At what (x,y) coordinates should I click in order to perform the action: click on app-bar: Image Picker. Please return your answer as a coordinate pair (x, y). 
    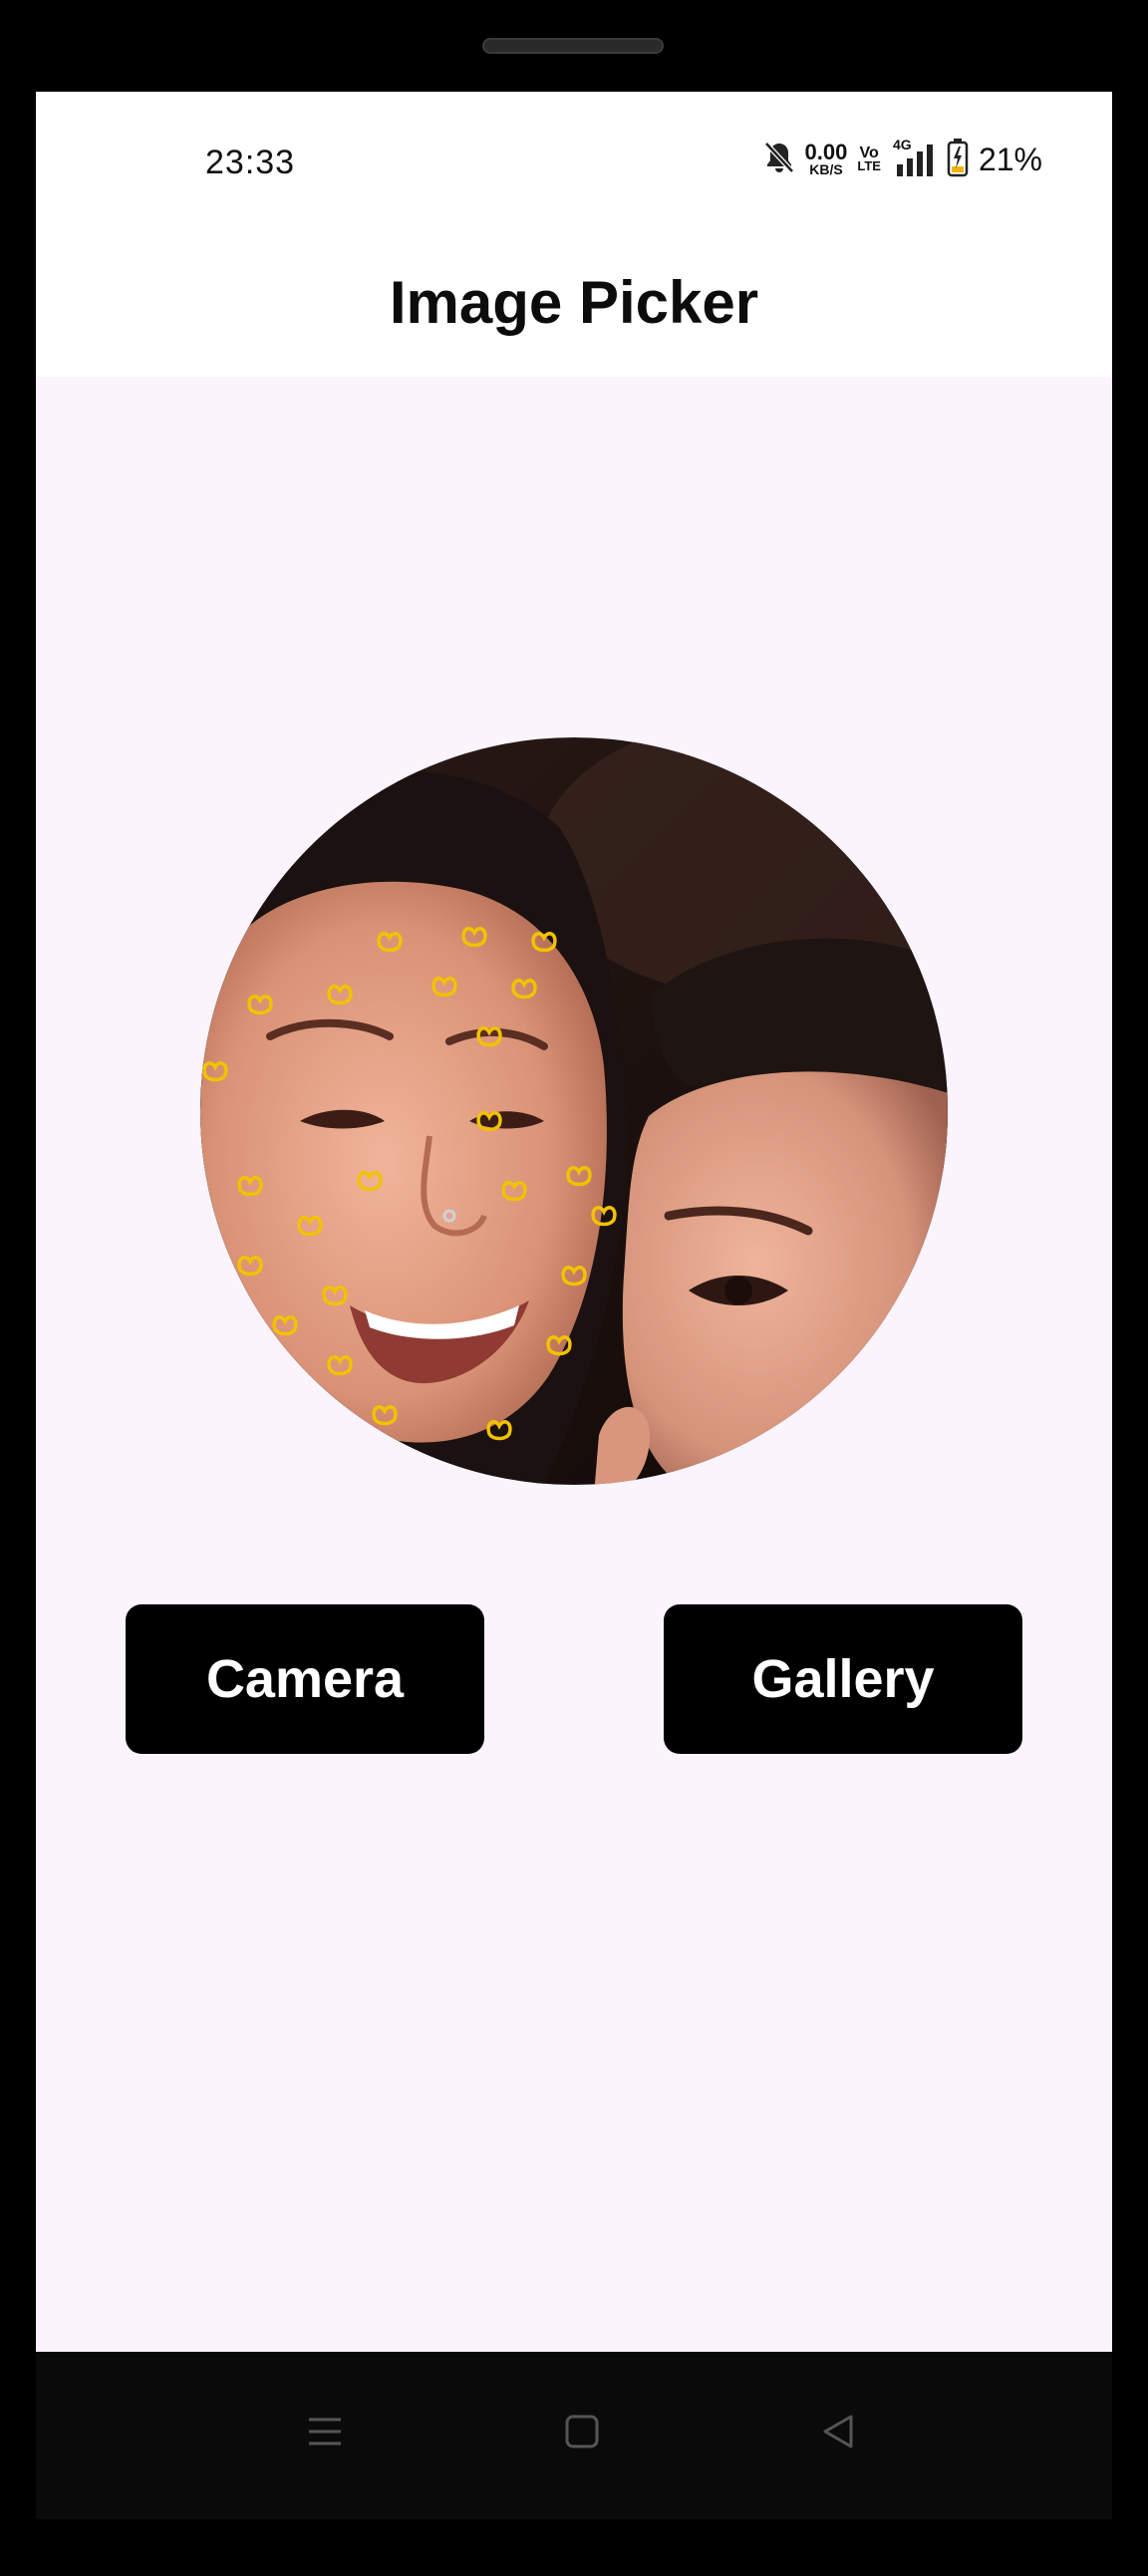
    Looking at the image, I should click on (574, 309).